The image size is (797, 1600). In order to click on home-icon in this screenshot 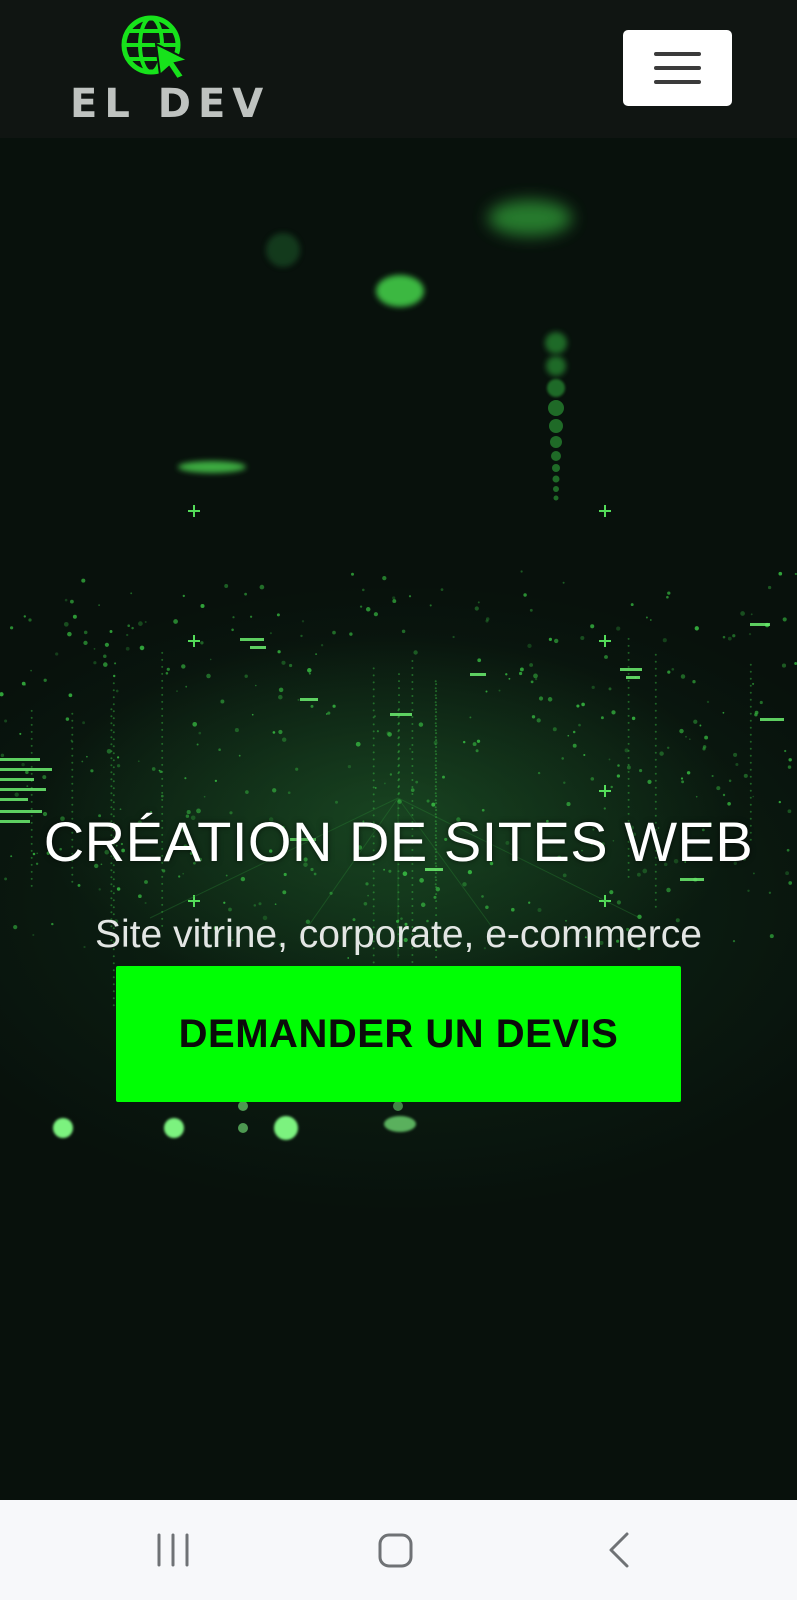, I will do `click(395, 1550)`.